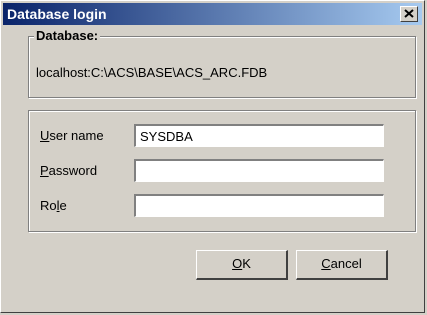 The height and width of the screenshot is (315, 427). What do you see at coordinates (53, 205) in the screenshot?
I see `role-label: Role` at bounding box center [53, 205].